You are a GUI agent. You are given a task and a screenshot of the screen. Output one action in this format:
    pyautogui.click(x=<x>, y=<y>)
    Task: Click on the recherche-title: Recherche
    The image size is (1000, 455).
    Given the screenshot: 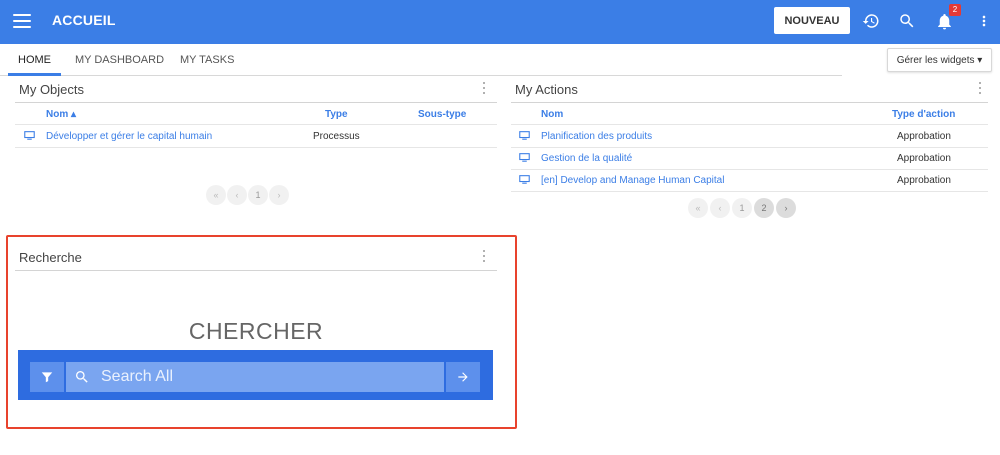 What is the action you would take?
    pyautogui.click(x=50, y=257)
    